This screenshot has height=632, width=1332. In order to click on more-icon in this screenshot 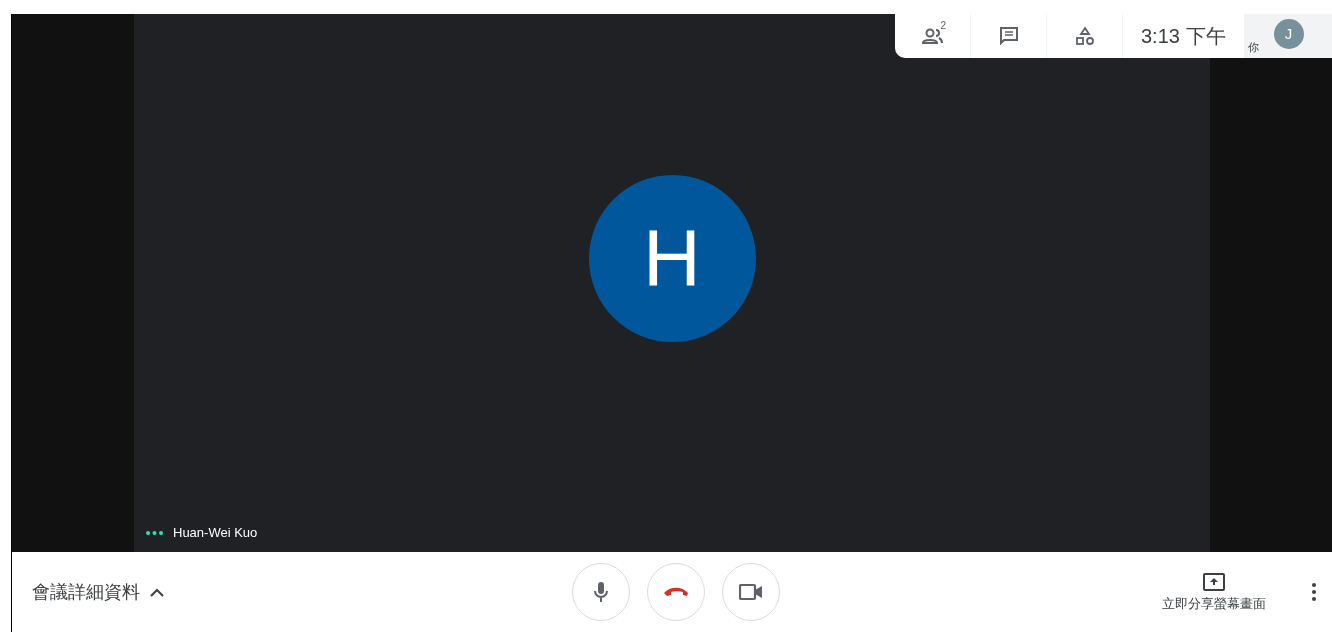, I will do `click(1314, 592)`.